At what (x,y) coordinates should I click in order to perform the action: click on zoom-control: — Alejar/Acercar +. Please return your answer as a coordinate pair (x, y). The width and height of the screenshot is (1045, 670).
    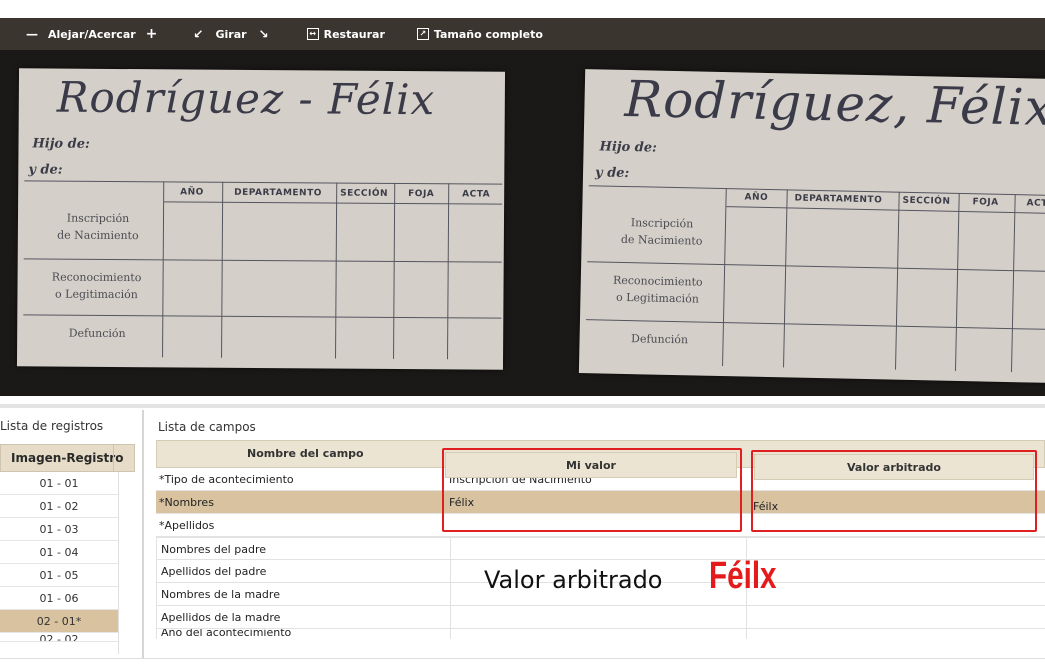
    Looking at the image, I should click on (91, 34).